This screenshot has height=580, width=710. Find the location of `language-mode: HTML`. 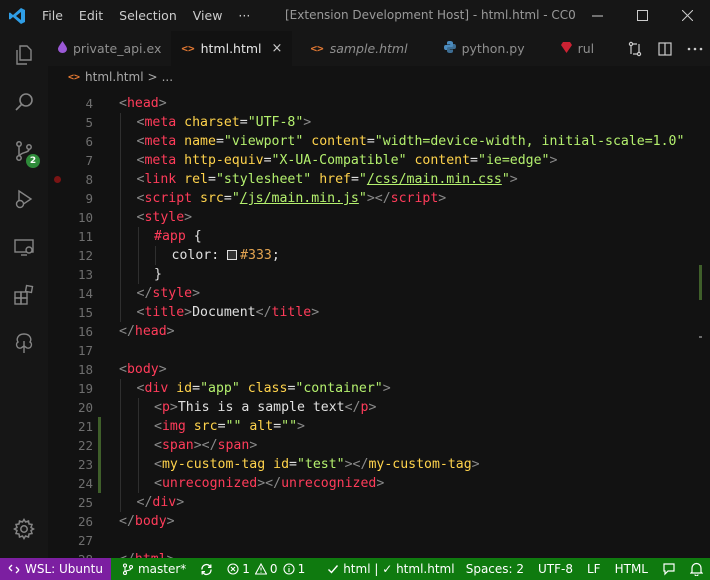

language-mode: HTML is located at coordinates (631, 569).